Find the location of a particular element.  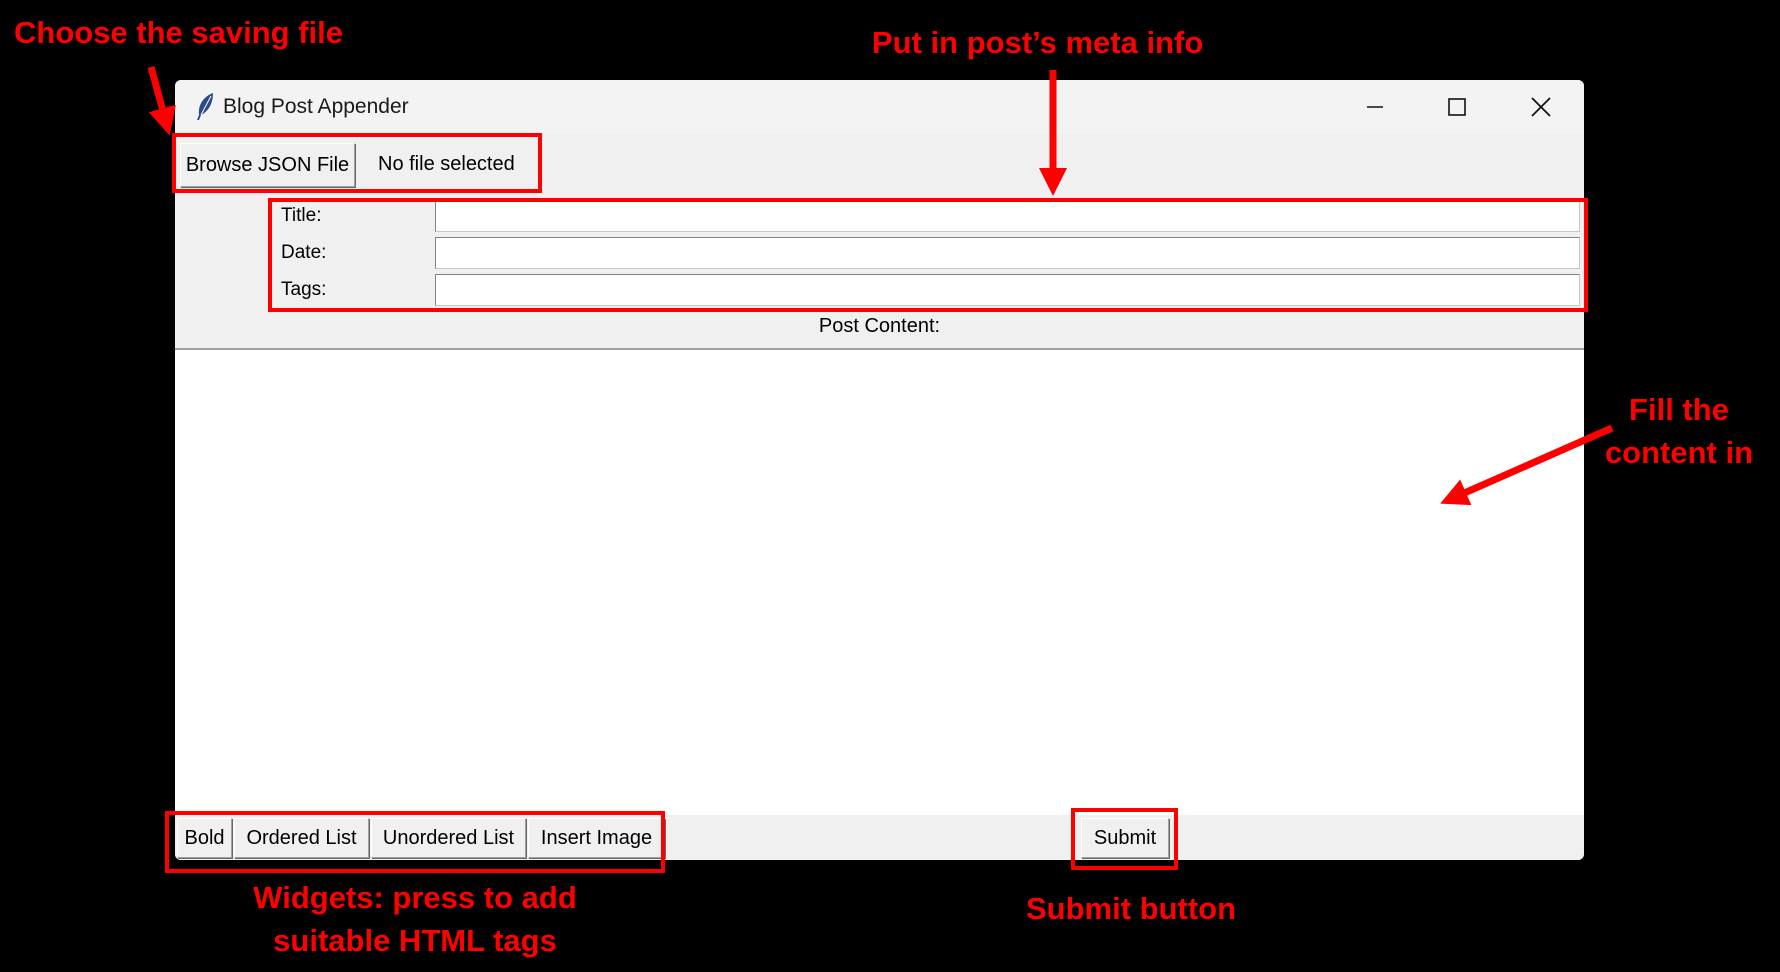

arrow-choose-file is located at coordinates (161, 101).